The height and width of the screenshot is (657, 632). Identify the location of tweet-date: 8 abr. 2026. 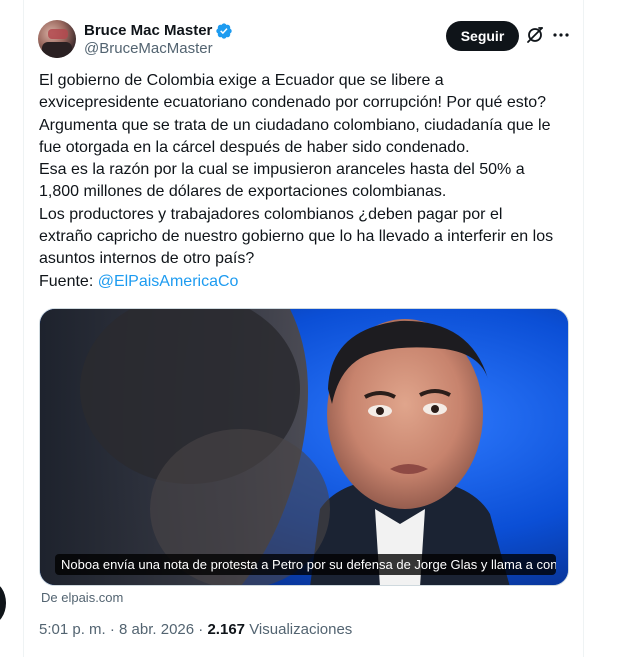
(156, 629).